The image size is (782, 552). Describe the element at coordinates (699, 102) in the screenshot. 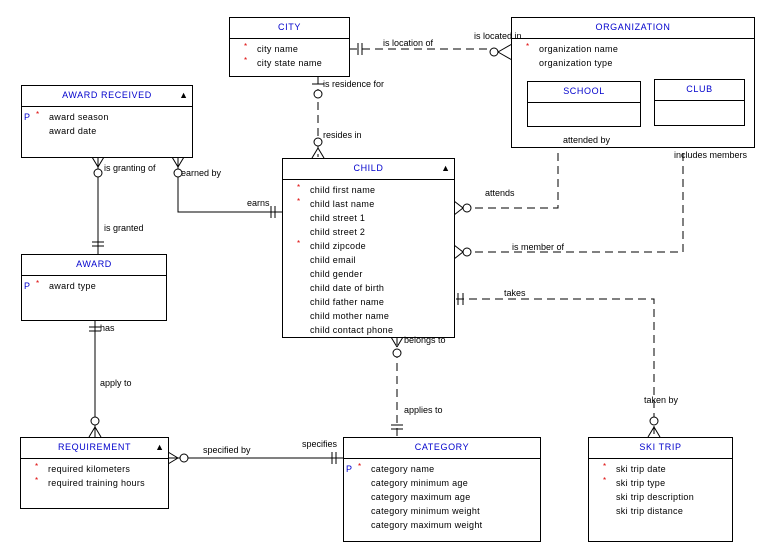

I see `entity-club: CLUB` at that location.